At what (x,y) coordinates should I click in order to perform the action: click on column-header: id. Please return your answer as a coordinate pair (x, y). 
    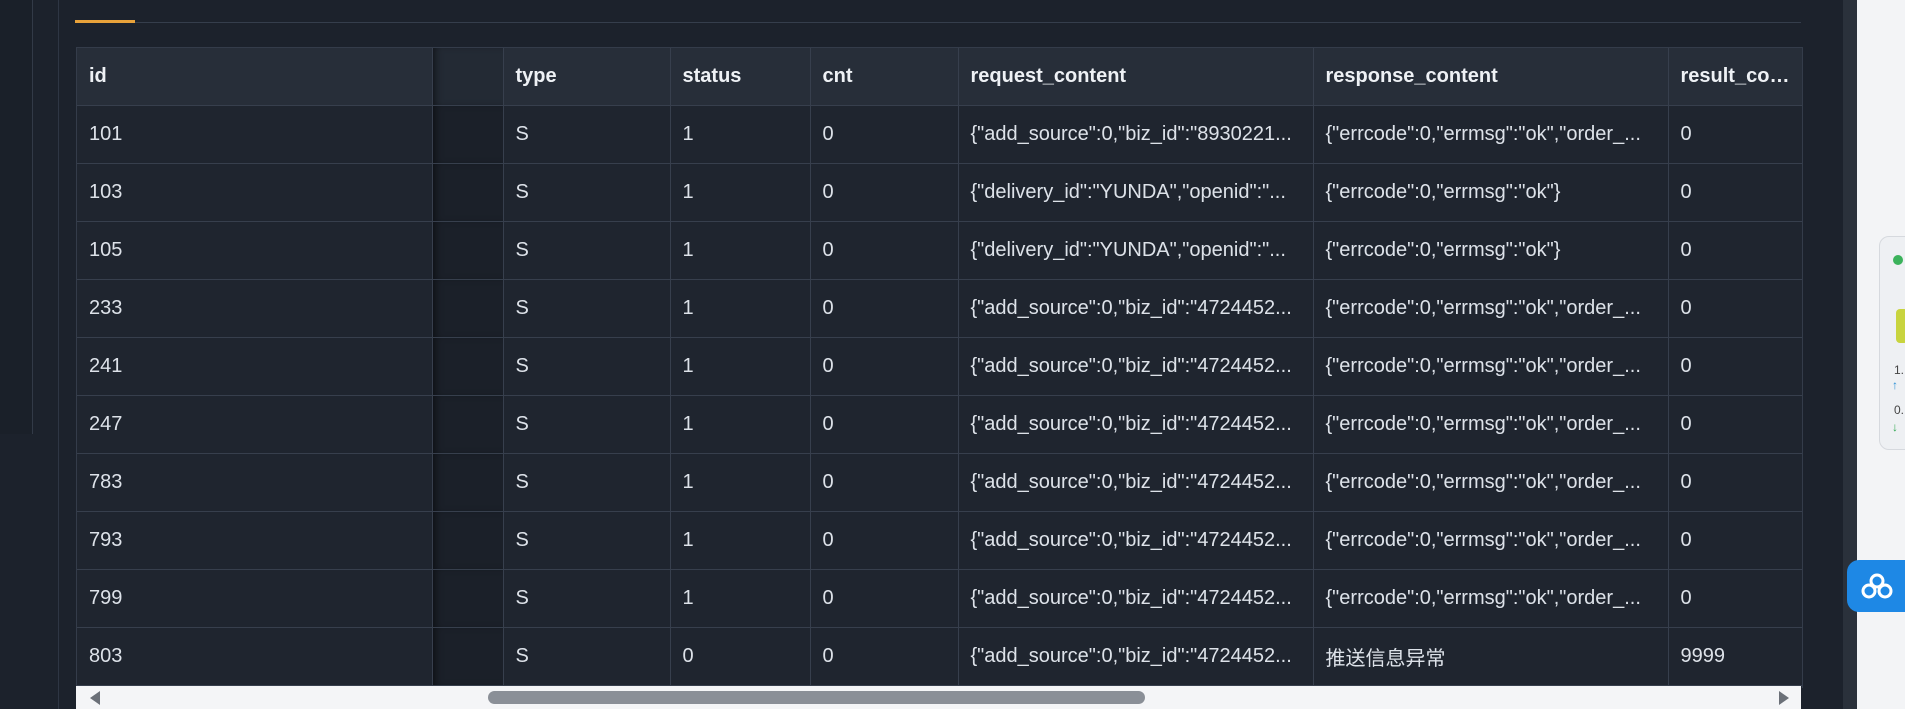
    Looking at the image, I should click on (255, 77).